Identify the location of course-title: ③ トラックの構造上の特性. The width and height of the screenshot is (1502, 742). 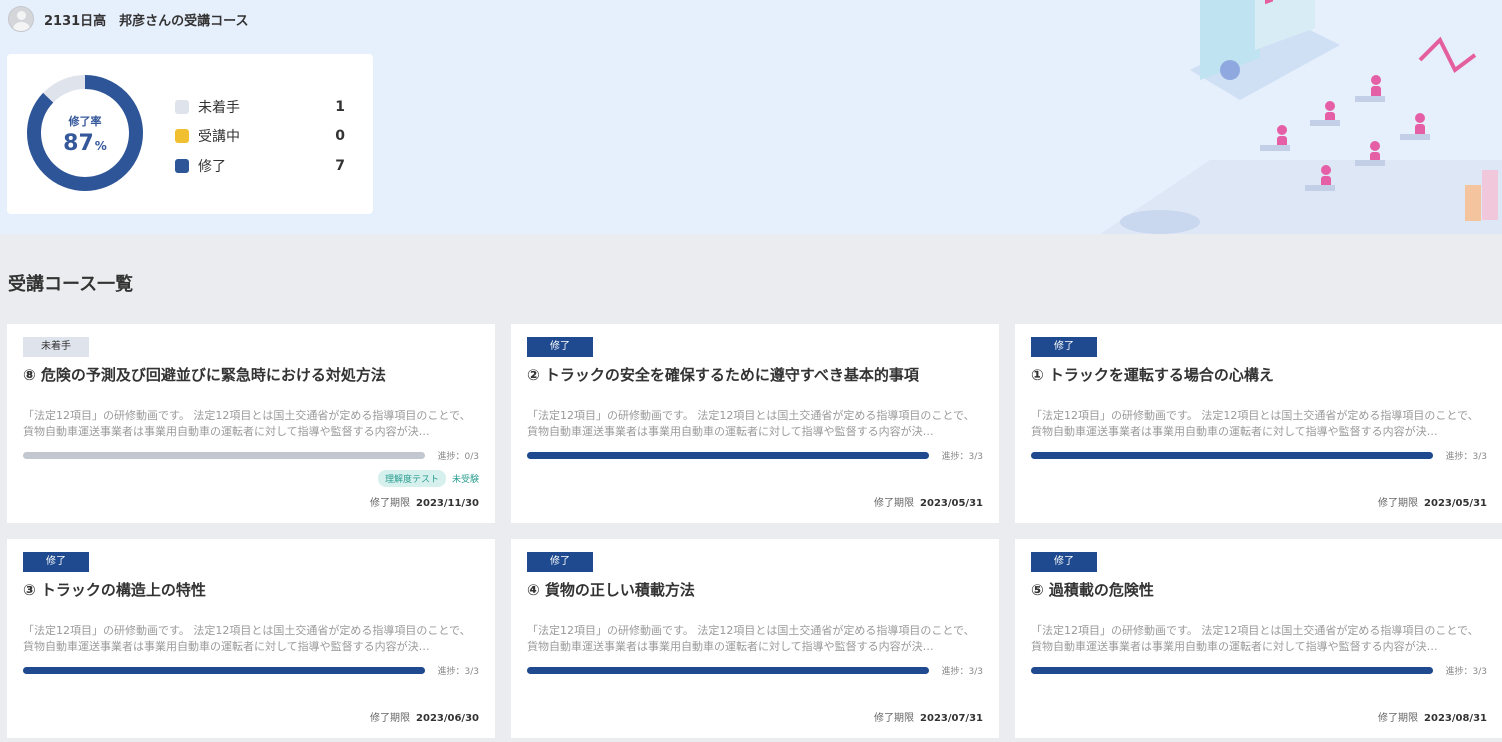
(254, 589).